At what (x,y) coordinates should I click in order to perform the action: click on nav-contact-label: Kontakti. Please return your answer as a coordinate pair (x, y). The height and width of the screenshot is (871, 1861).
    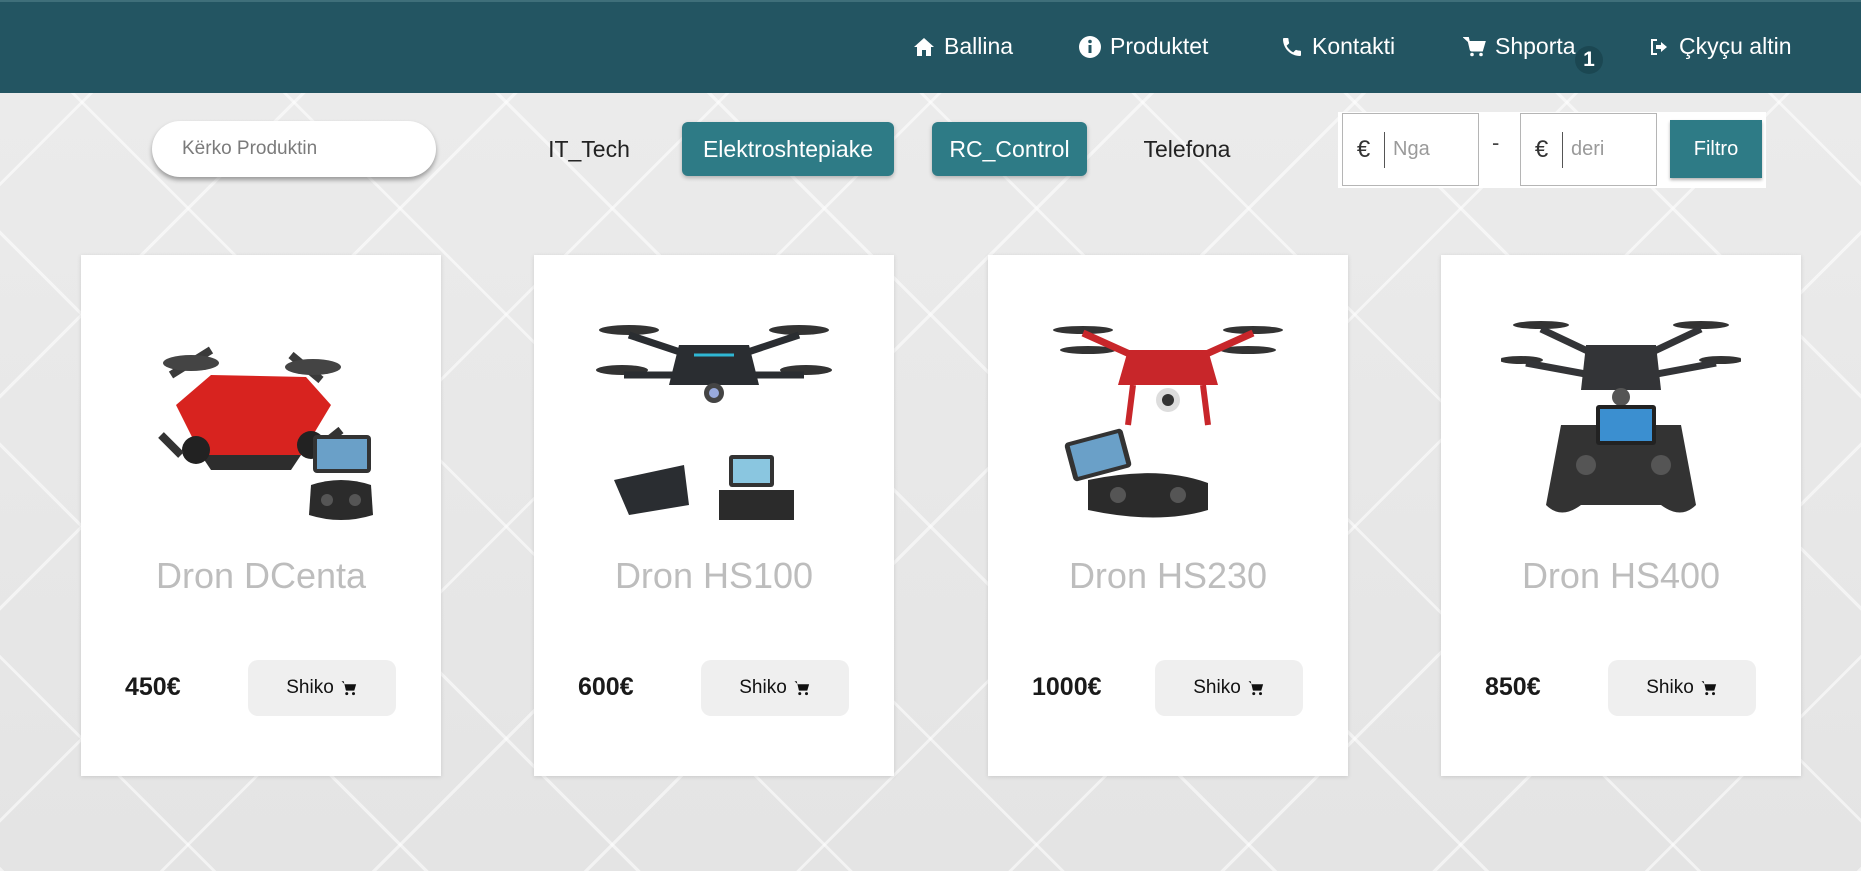
    Looking at the image, I should click on (1354, 46).